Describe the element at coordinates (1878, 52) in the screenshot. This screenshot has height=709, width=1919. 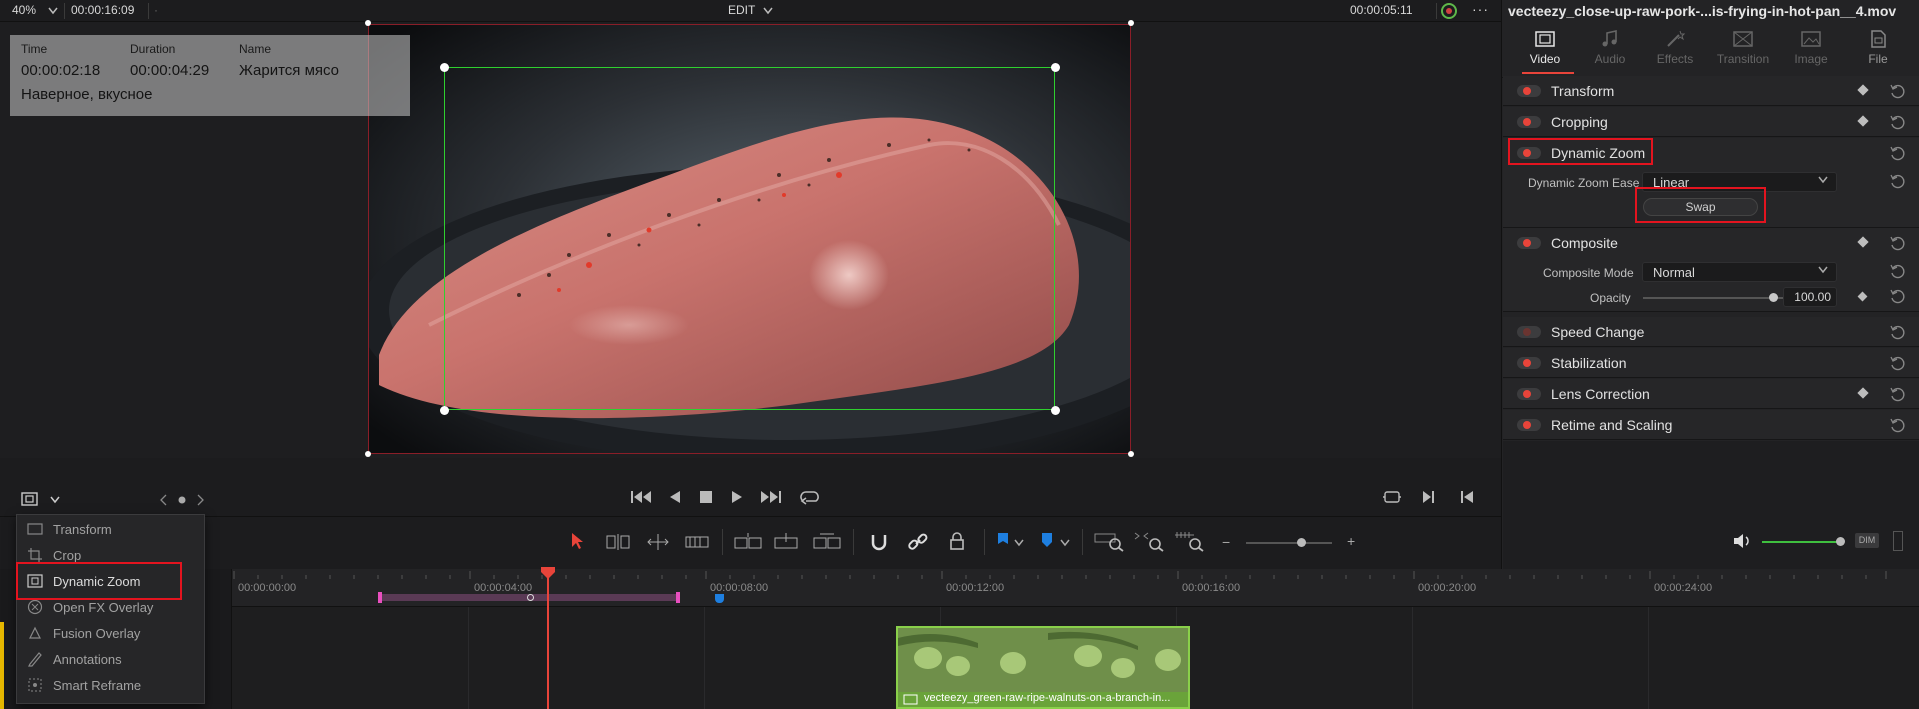
I see `tab-file: File` at that location.